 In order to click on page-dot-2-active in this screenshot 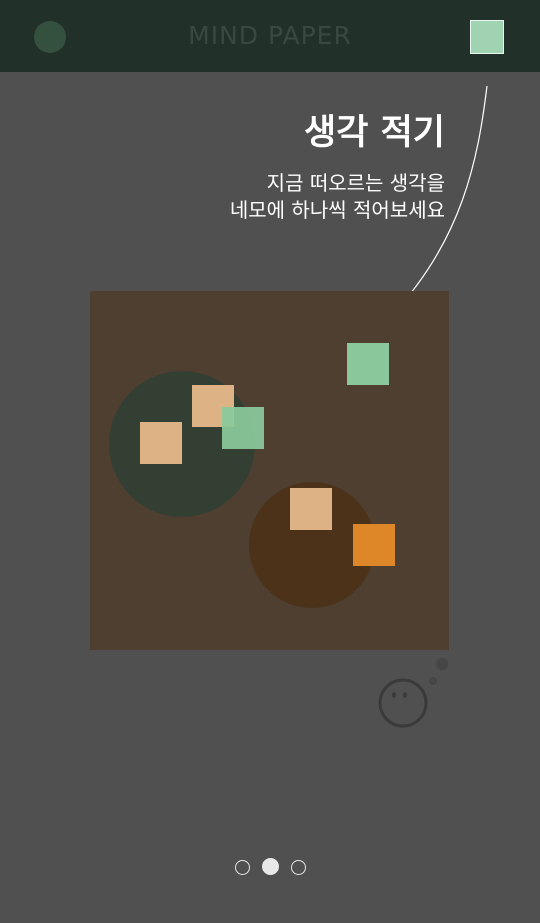, I will do `click(270, 866)`.